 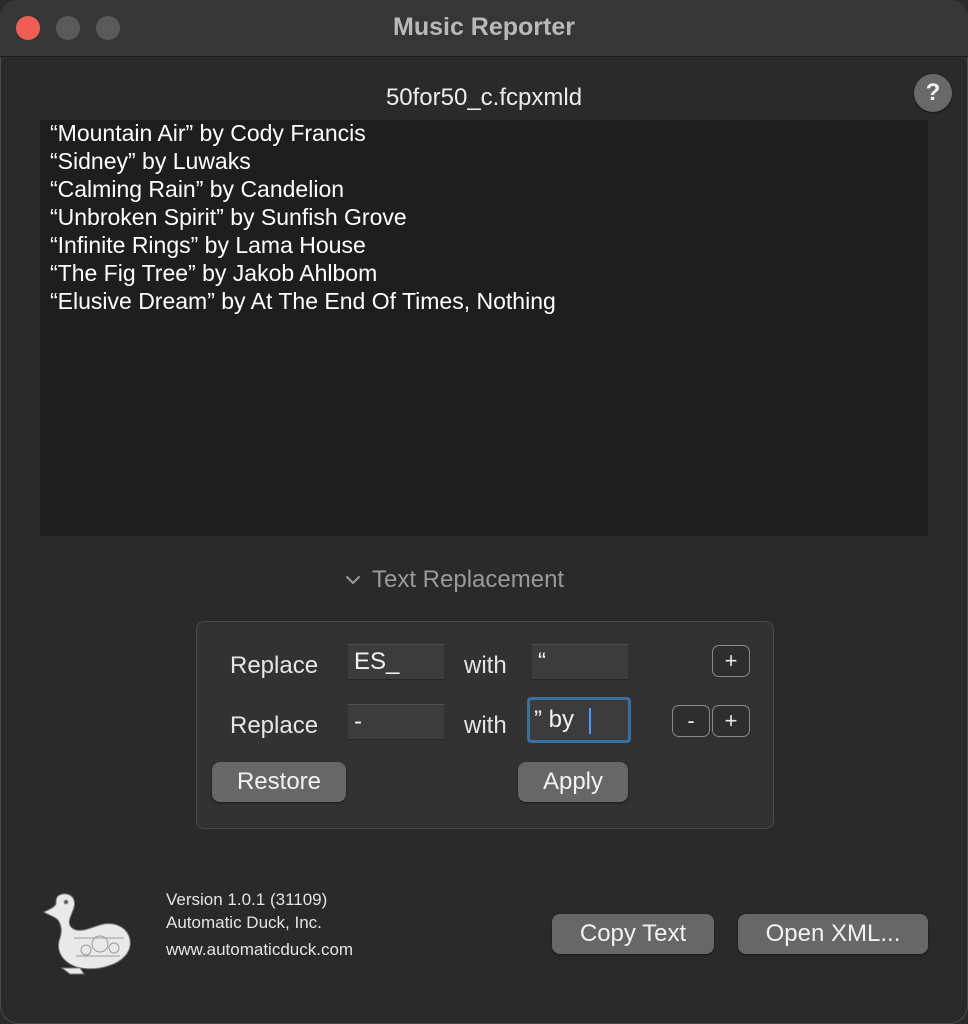 What do you see at coordinates (244, 922) in the screenshot?
I see `company-text: Automatic Duck, Inc.` at bounding box center [244, 922].